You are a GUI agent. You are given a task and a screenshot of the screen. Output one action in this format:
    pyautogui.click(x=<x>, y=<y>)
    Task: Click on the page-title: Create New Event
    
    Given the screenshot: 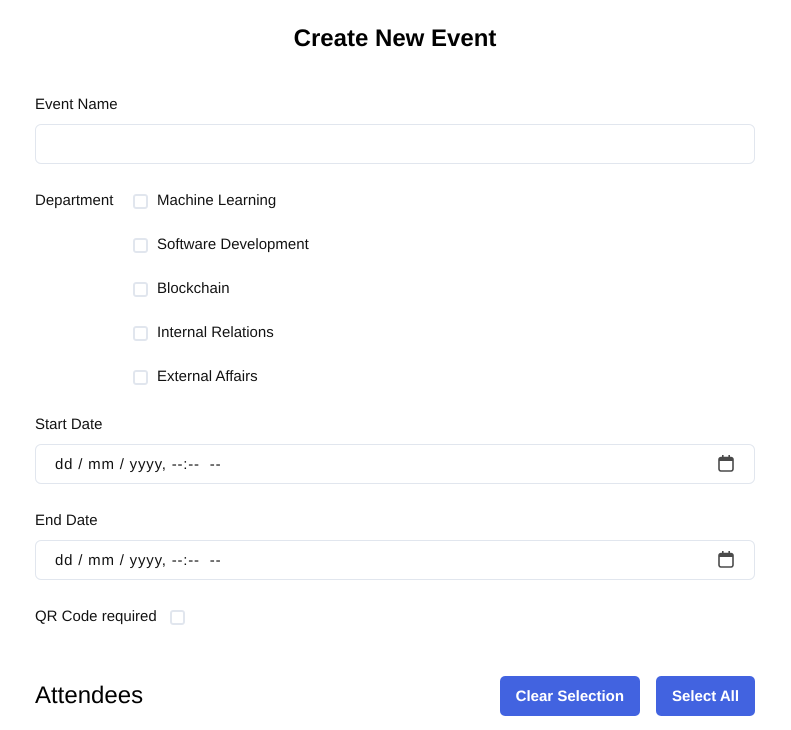 What is the action you would take?
    pyautogui.click(x=395, y=39)
    